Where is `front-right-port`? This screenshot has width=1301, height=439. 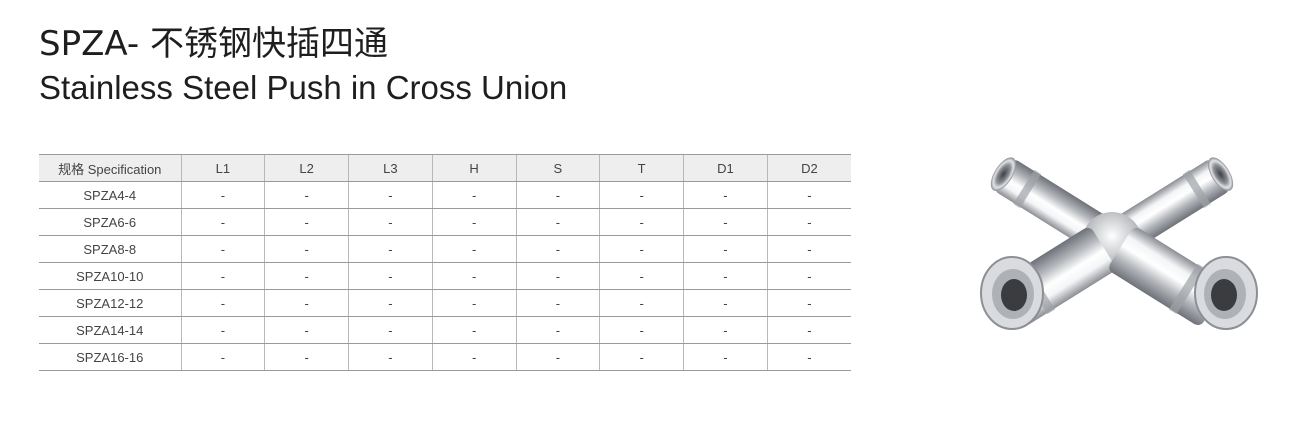
front-right-port is located at coordinates (1226, 293).